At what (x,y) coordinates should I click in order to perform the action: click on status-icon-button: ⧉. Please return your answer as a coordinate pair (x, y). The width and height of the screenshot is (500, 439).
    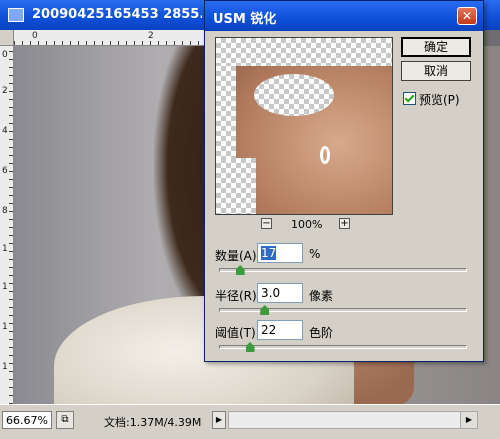
    Looking at the image, I should click on (65, 420).